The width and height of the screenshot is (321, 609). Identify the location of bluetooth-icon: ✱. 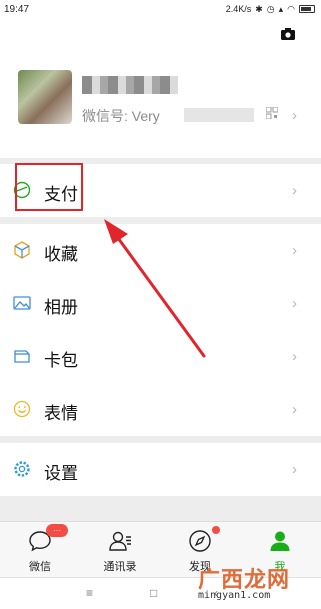
(259, 8).